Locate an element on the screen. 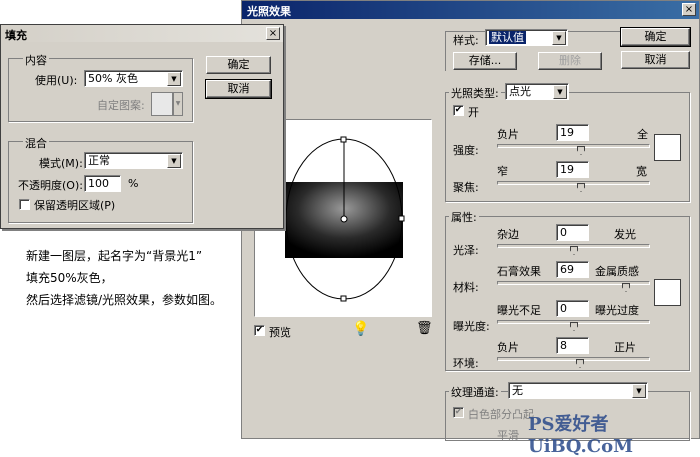 Image resolution: width=700 pixels, height=457 pixels. style-select: 默认值 ▼ is located at coordinates (526, 37).